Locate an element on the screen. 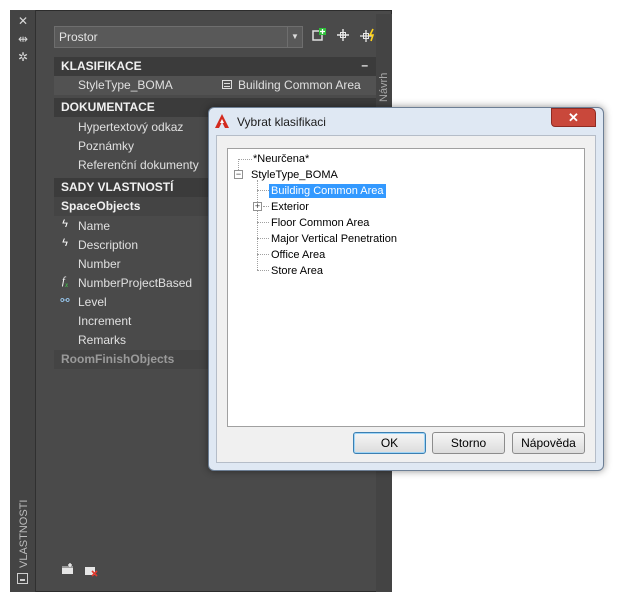 This screenshot has height=604, width=633. property-label: Hypertextový odkaz is located at coordinates (131, 127).